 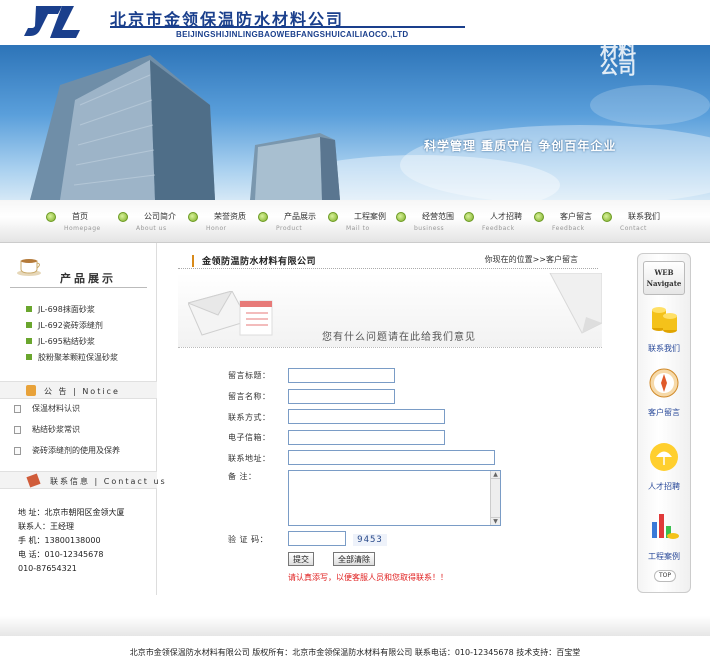 What do you see at coordinates (388, 261) in the screenshot?
I see `content-header: 金领防温防水材料有限公司 你现在的位置>>客户留言` at bounding box center [388, 261].